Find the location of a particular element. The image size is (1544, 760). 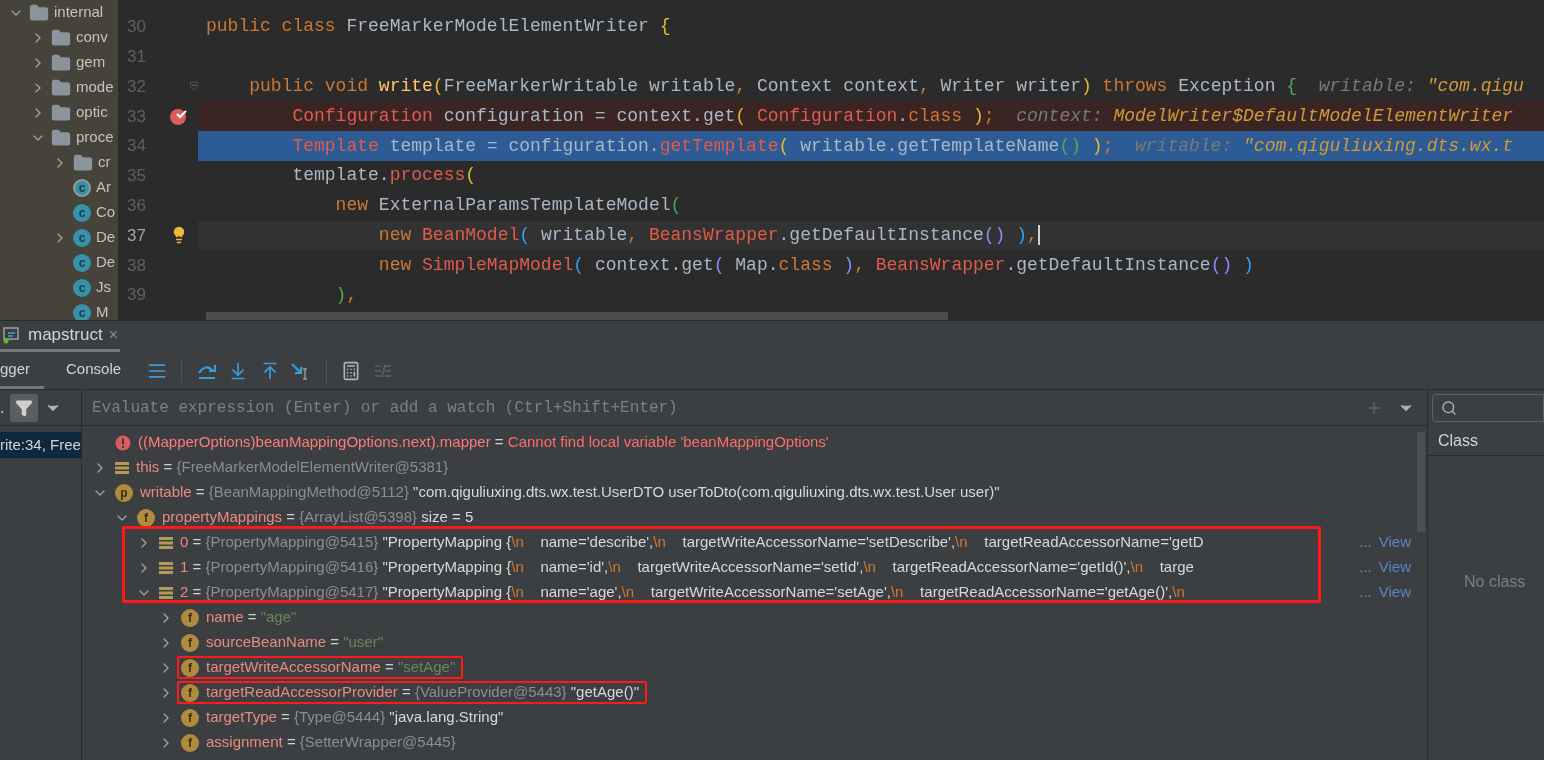

code-line: public void write(FreeMarkerWritable writable, Context context, Writer writer) throws Exception { writable: "com.qigu is located at coordinates (886, 86).